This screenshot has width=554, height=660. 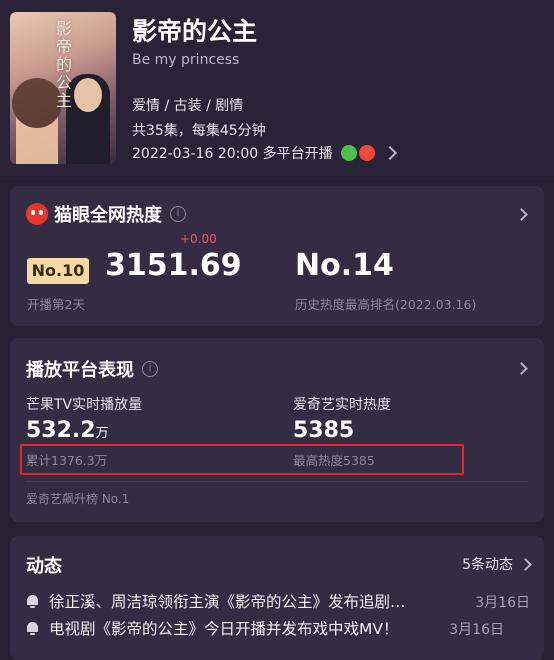 What do you see at coordinates (324, 430) in the screenshot?
I see `iqiyi-value: 5385` at bounding box center [324, 430].